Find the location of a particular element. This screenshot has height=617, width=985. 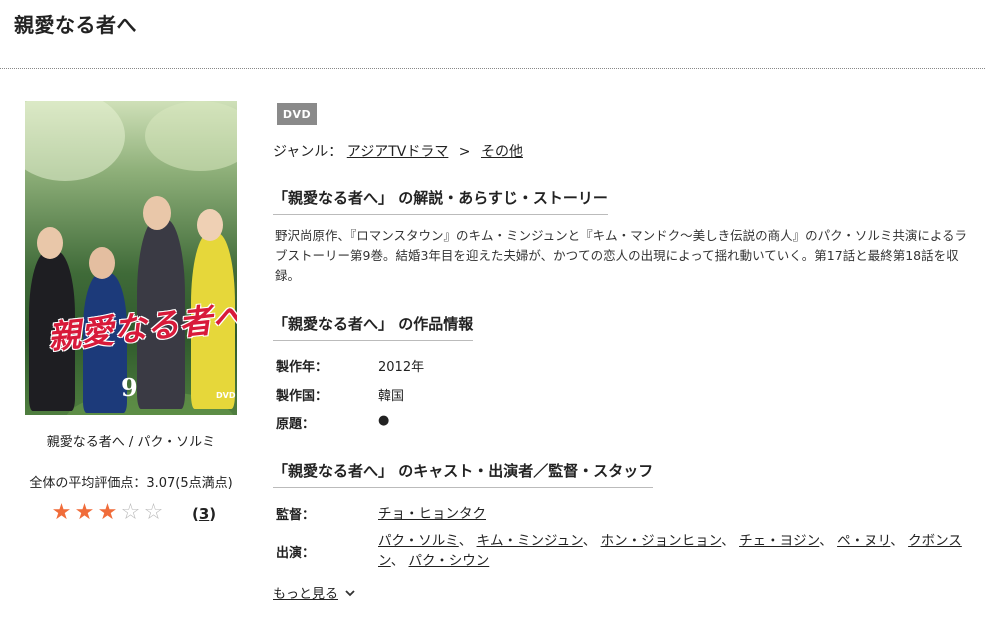

synopsis-heading: 「親愛なる者へ」 の解説・あらすじ・ストーリー is located at coordinates (440, 201).